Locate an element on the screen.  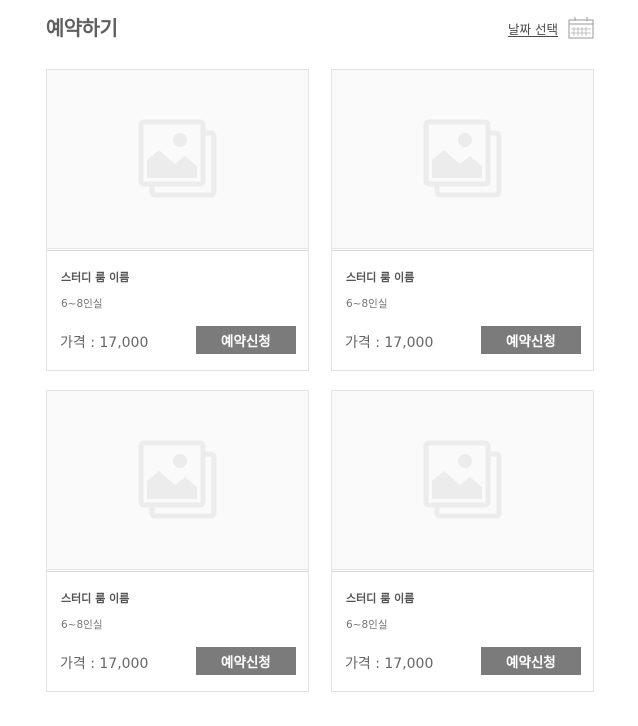
calendar-icon is located at coordinates (581, 28).